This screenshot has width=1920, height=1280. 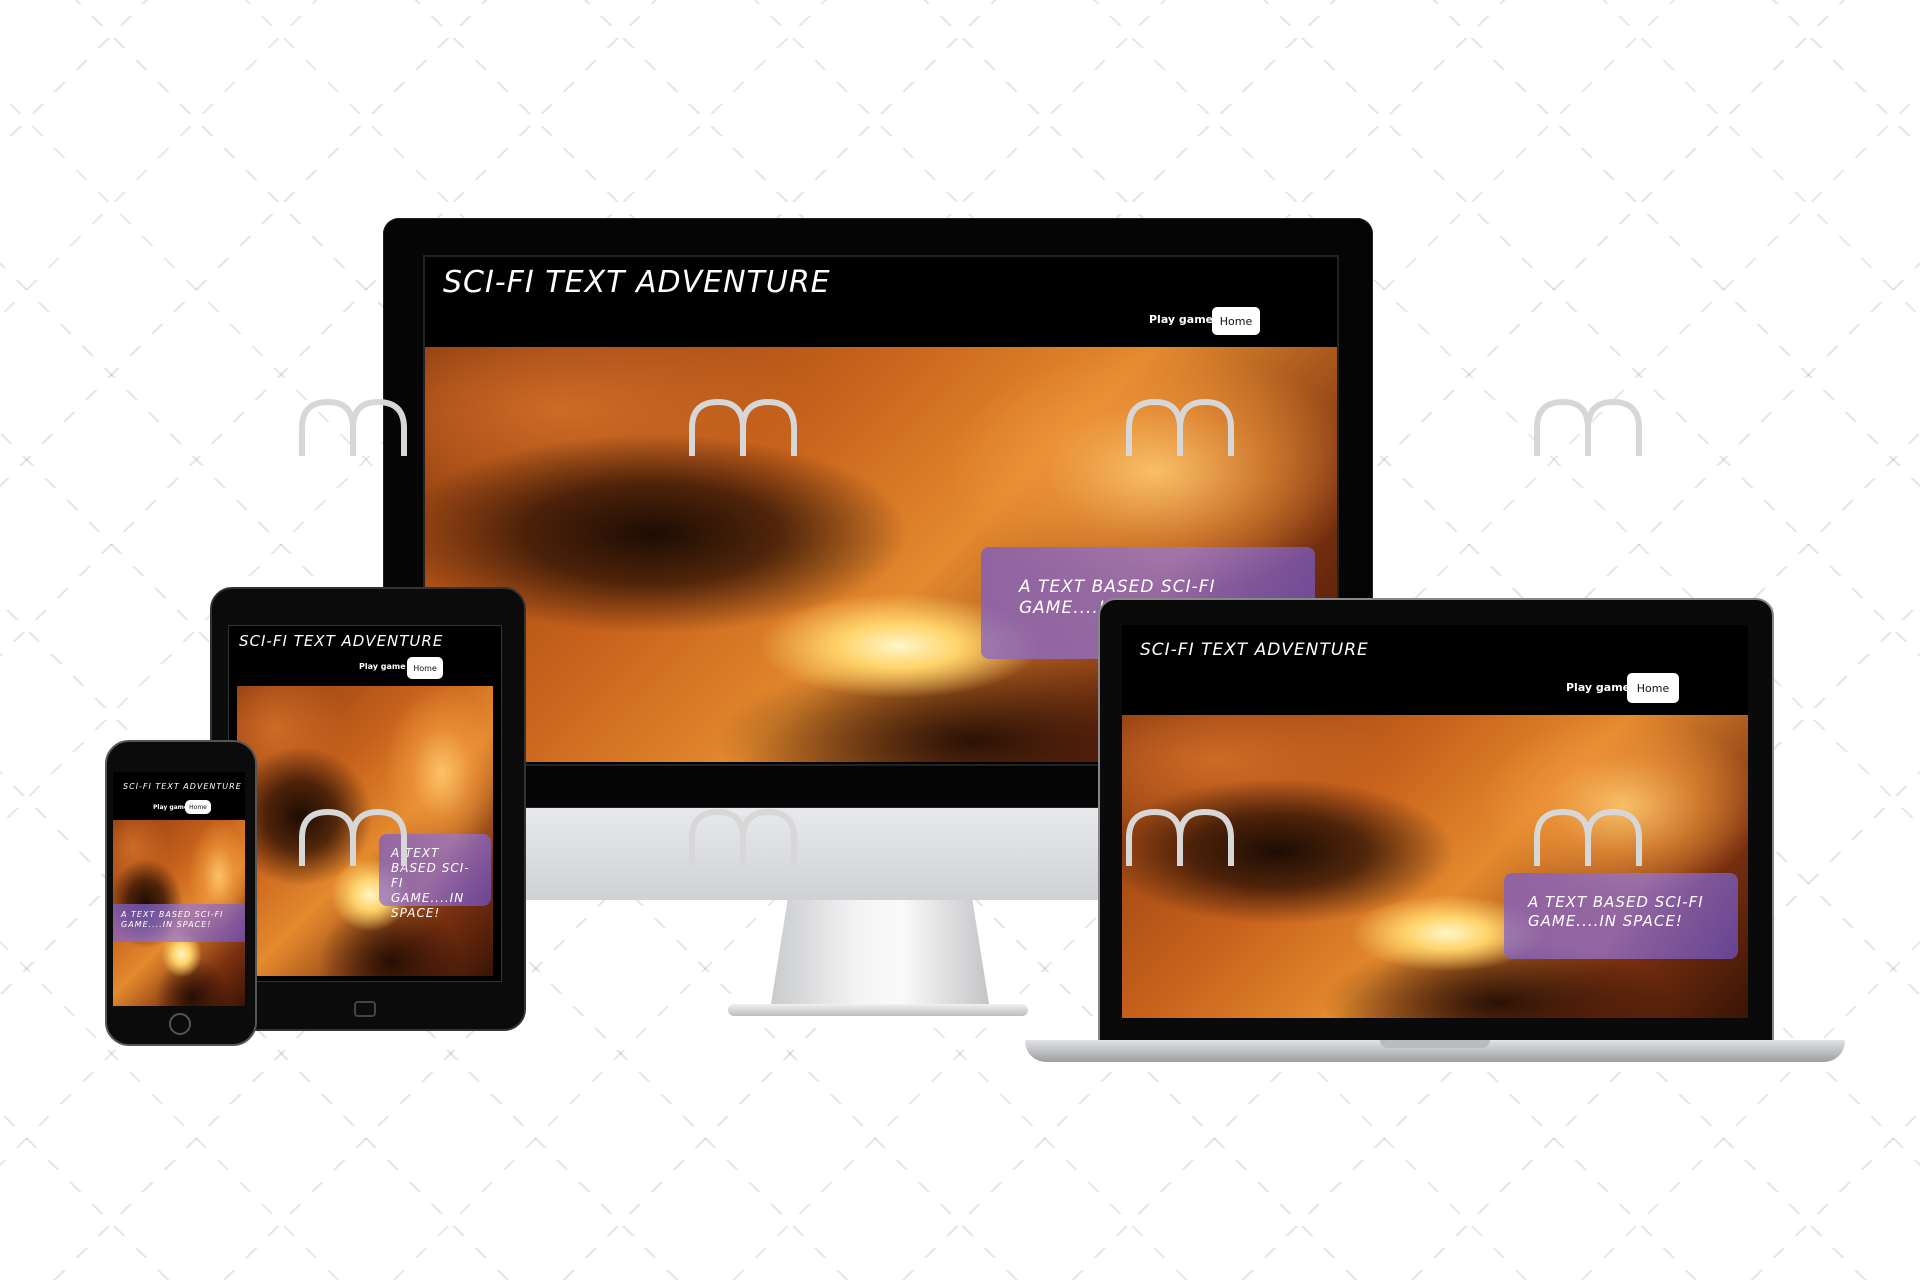 I want to click on m-logo-watermark-icon, so click(x=1588, y=428).